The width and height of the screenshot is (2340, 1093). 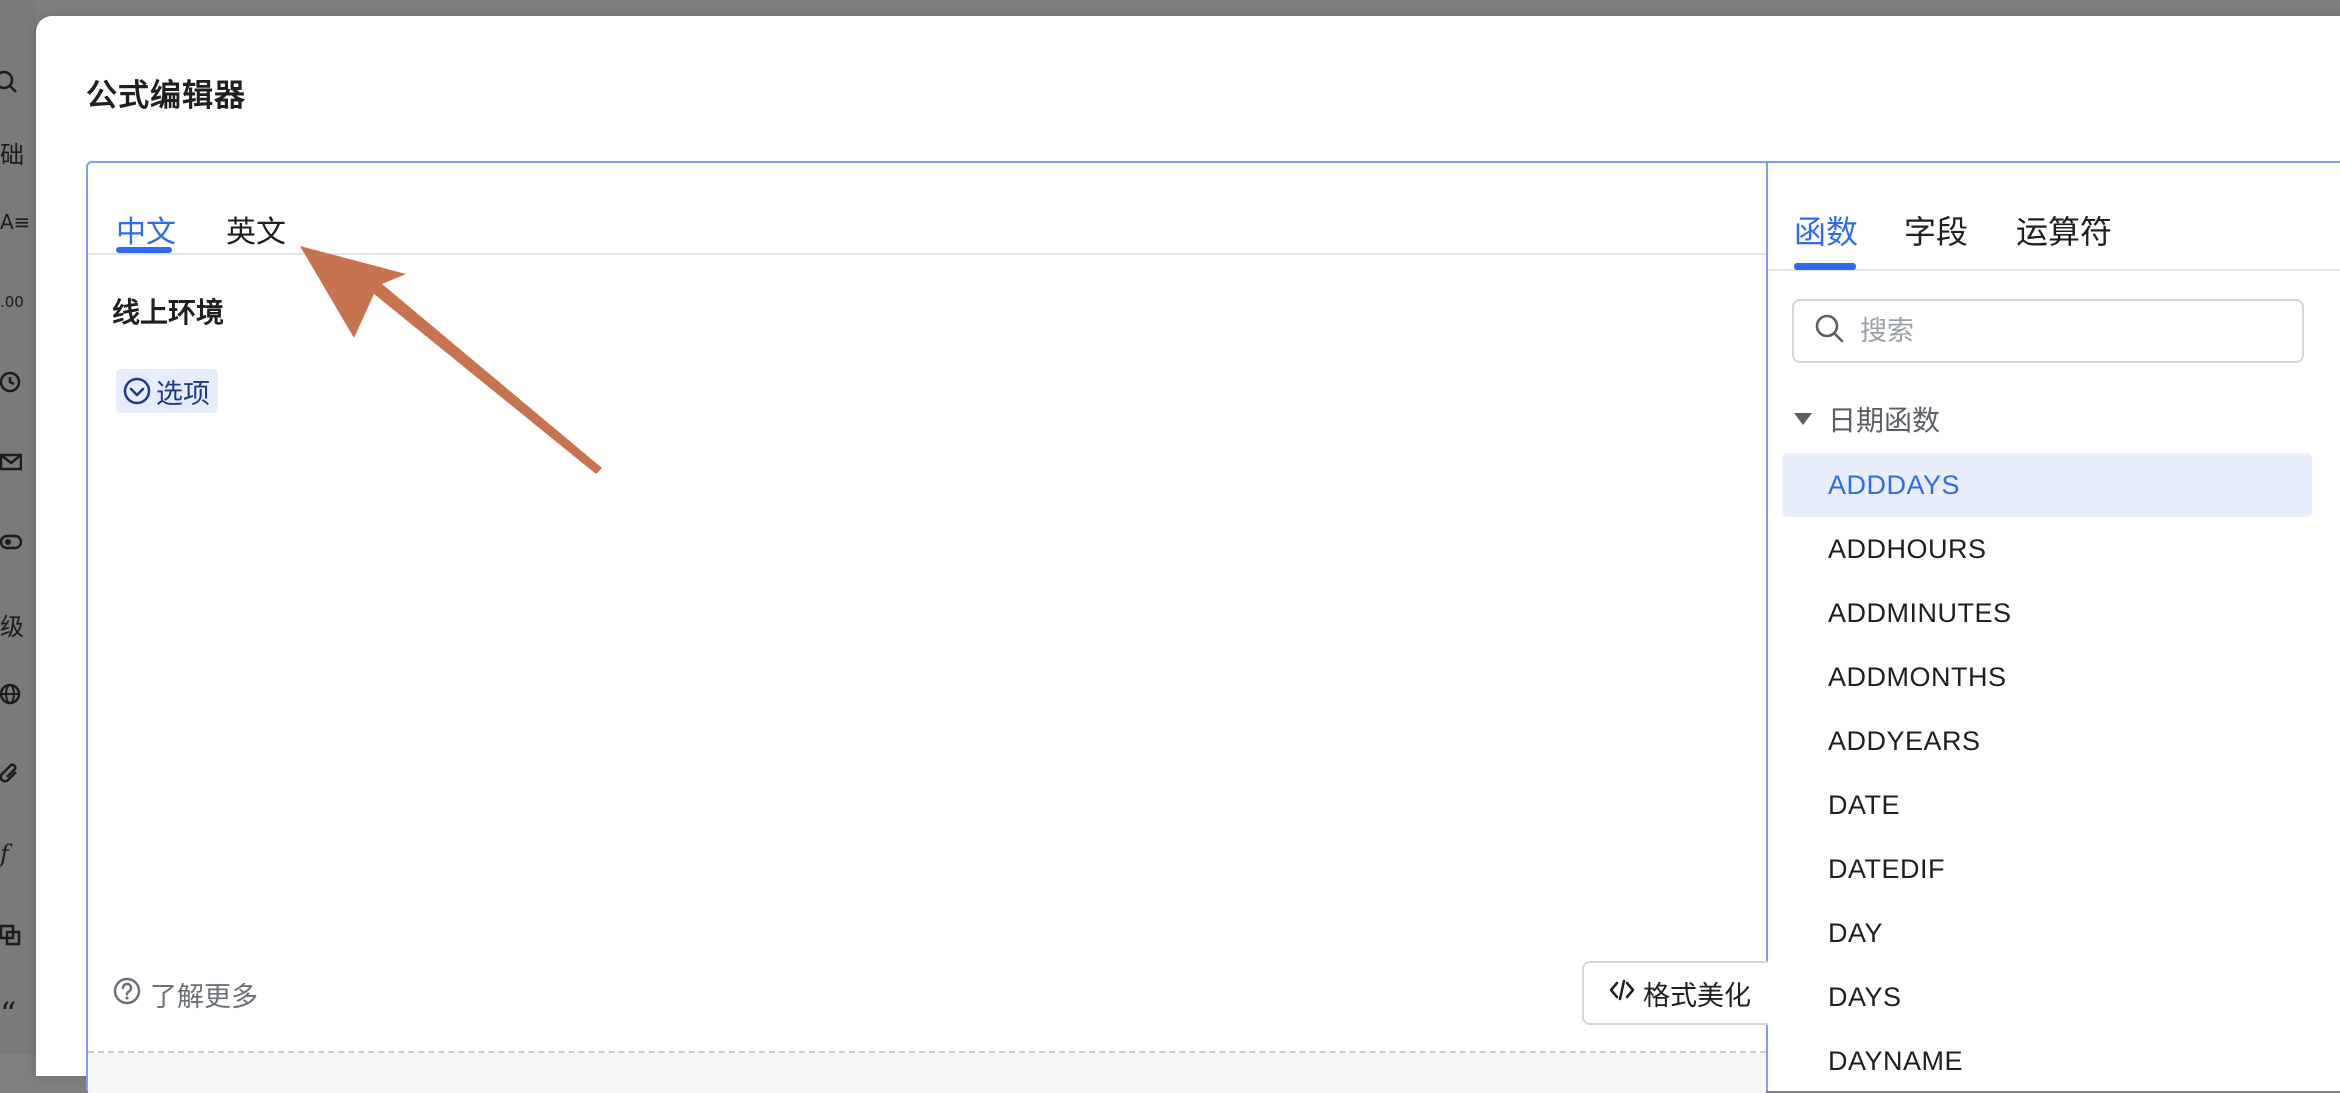 I want to click on function-search-box, so click(x=2048, y=331).